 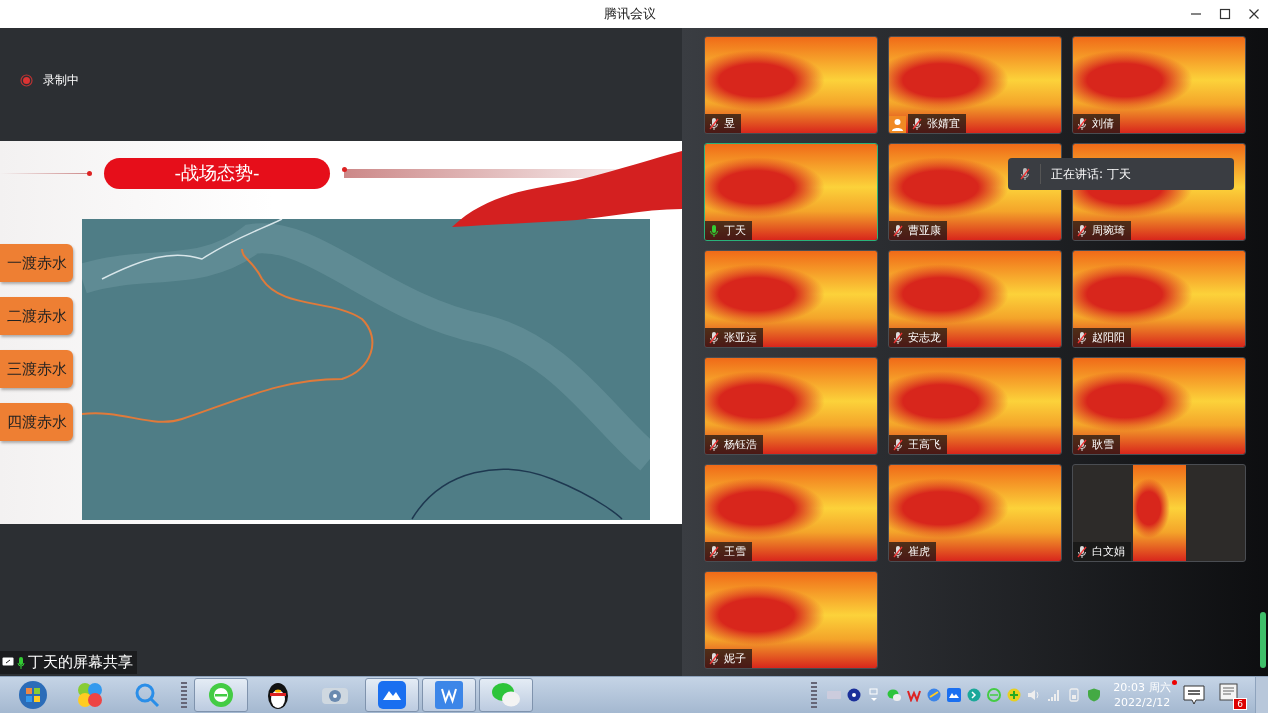 What do you see at coordinates (740, 444) in the screenshot?
I see `participant-name: 杨钰浩` at bounding box center [740, 444].